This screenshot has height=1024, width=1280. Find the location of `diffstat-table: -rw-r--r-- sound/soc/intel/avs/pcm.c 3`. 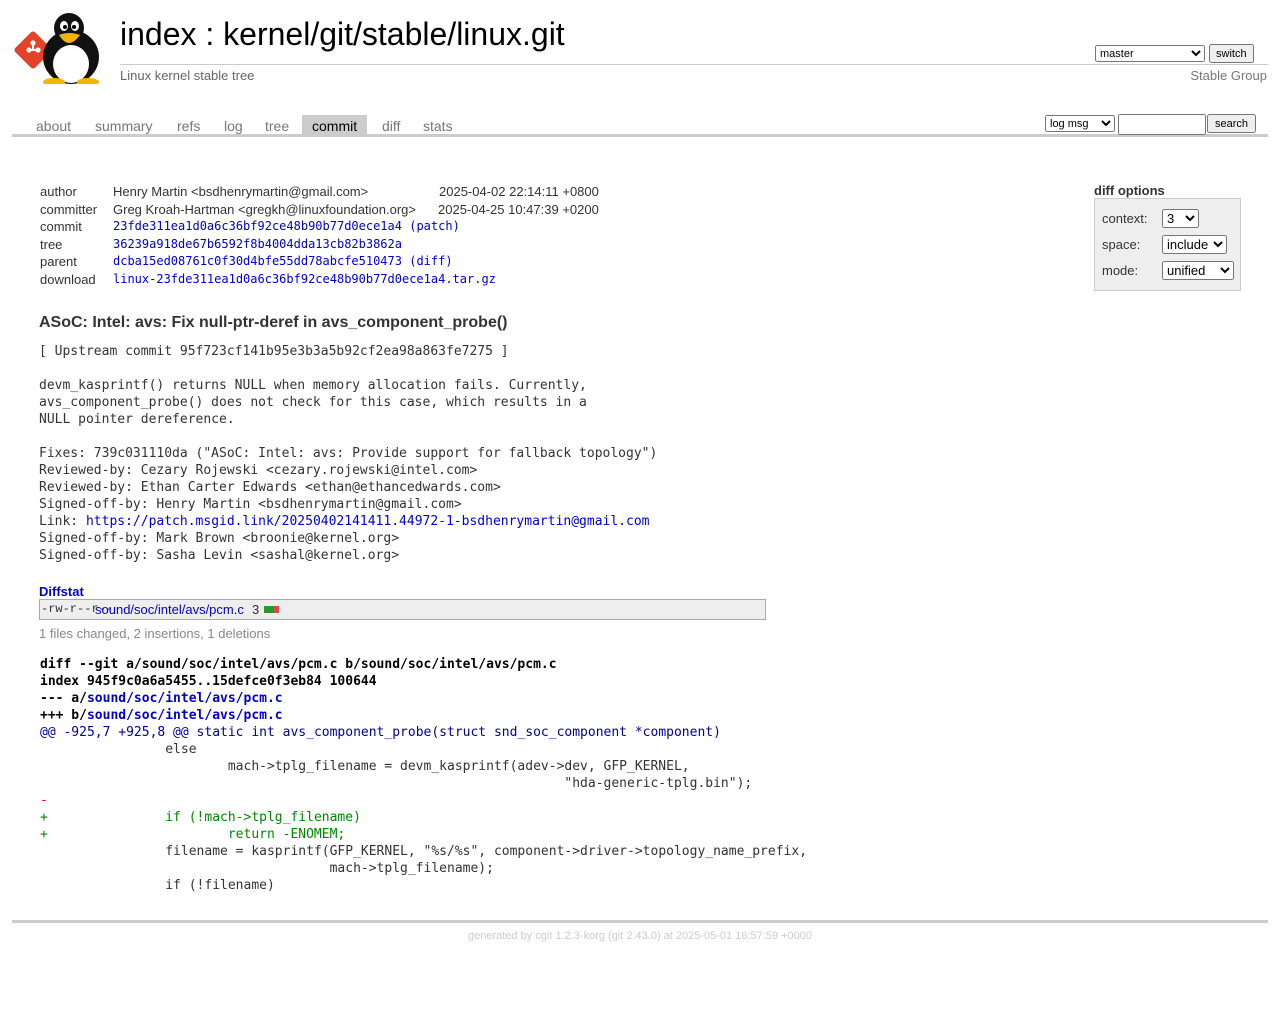

diffstat-table: -rw-r--r-- sound/soc/intel/avs/pcm.c 3 is located at coordinates (402, 609).